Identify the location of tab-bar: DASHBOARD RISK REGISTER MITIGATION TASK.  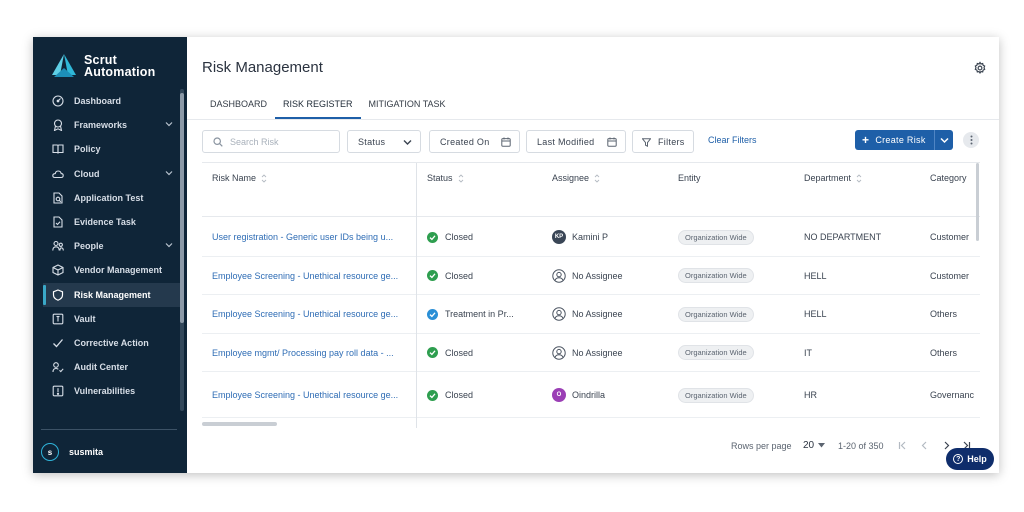
(328, 105).